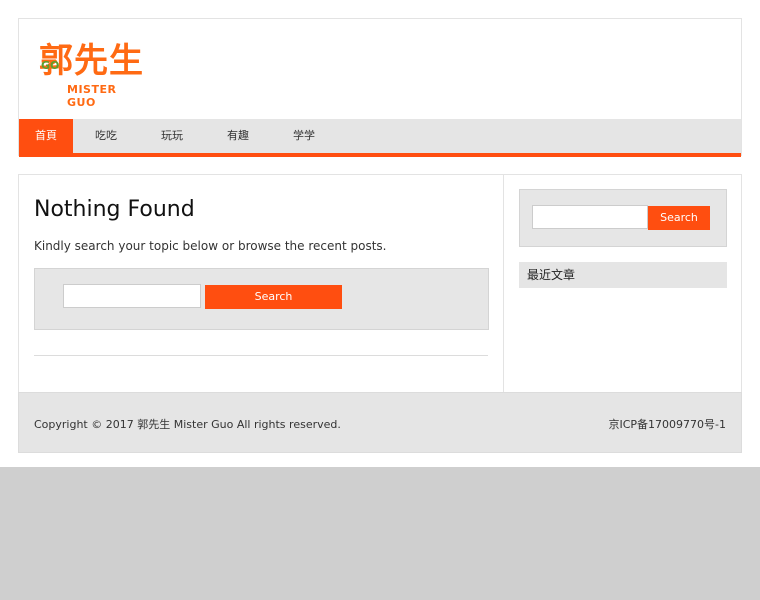 The height and width of the screenshot is (600, 760). What do you see at coordinates (380, 138) in the screenshot?
I see `main-nav: 首頁 吃吃 玩玩 有趣 学学` at bounding box center [380, 138].